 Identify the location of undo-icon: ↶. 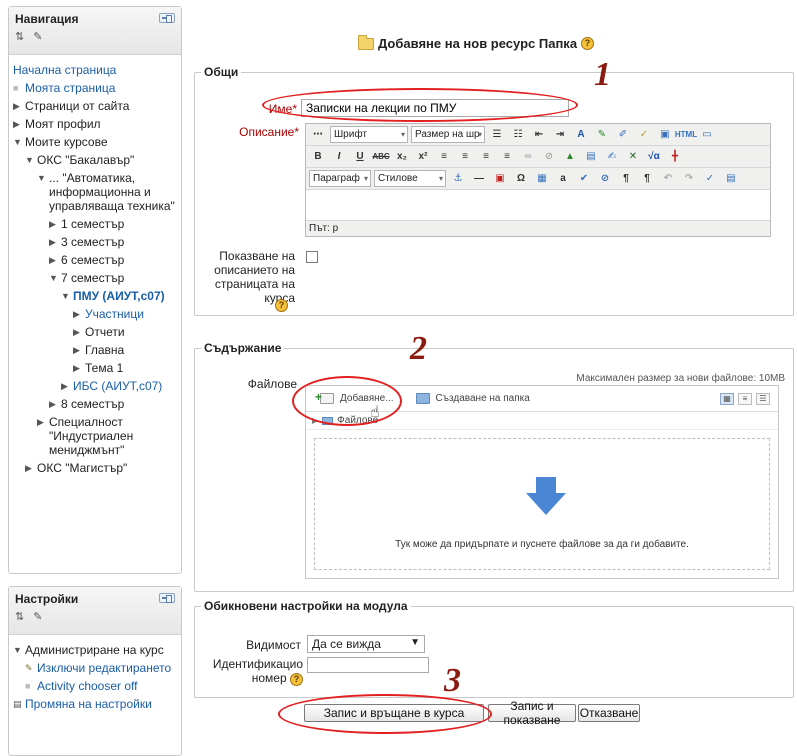
(668, 178).